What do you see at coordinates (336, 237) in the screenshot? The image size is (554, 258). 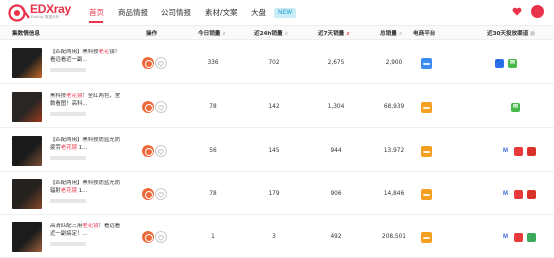 I see `sales-d7: 492` at bounding box center [336, 237].